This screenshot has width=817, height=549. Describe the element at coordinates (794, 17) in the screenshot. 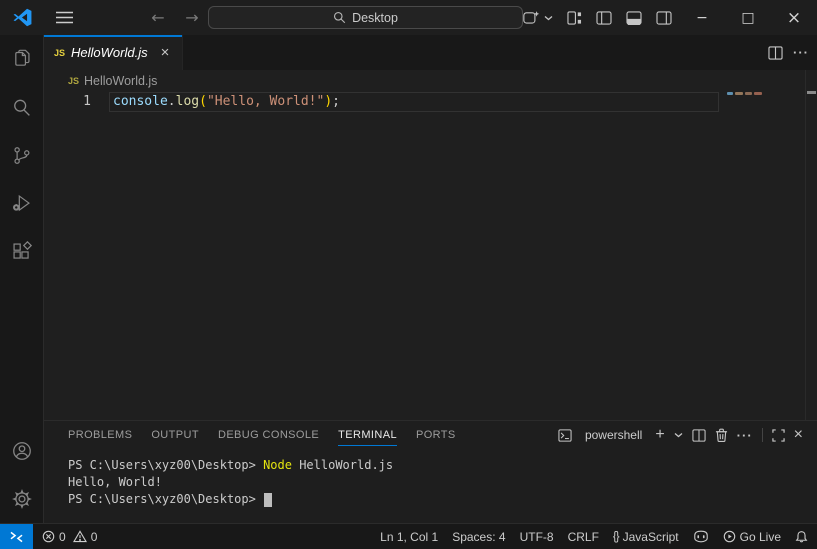

I see `close-window-button: ×` at that location.